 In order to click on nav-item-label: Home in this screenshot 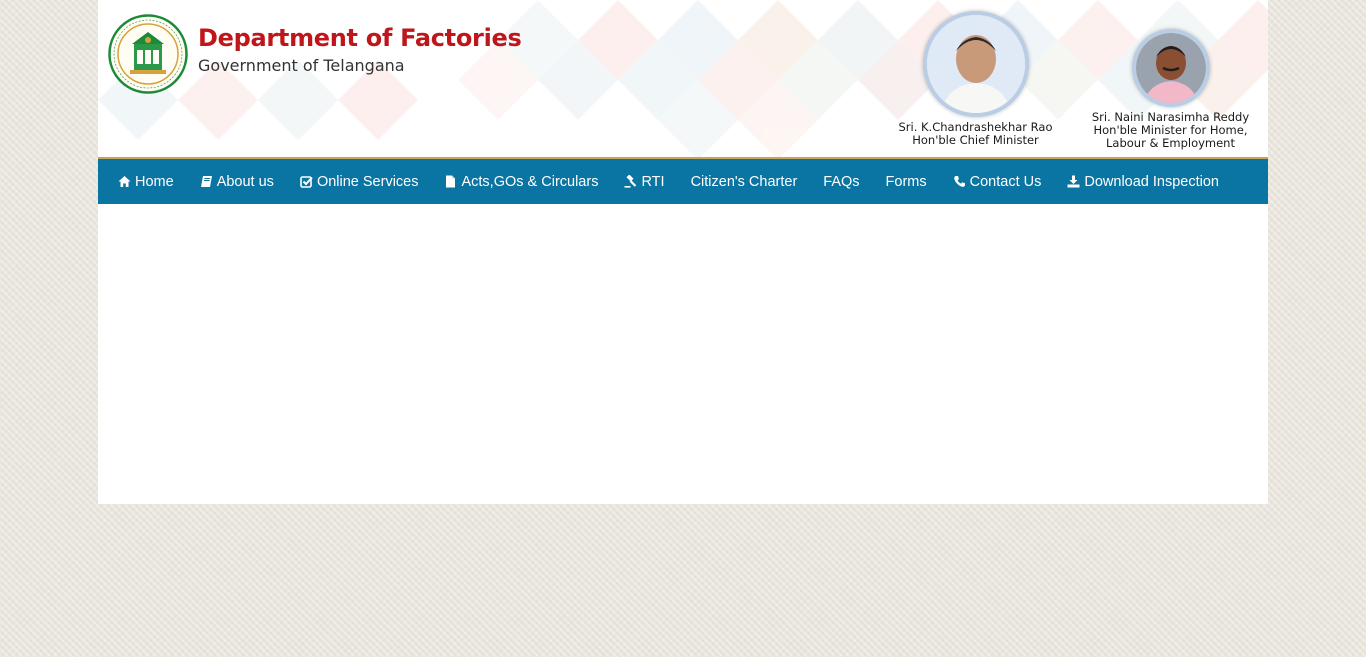, I will do `click(154, 181)`.